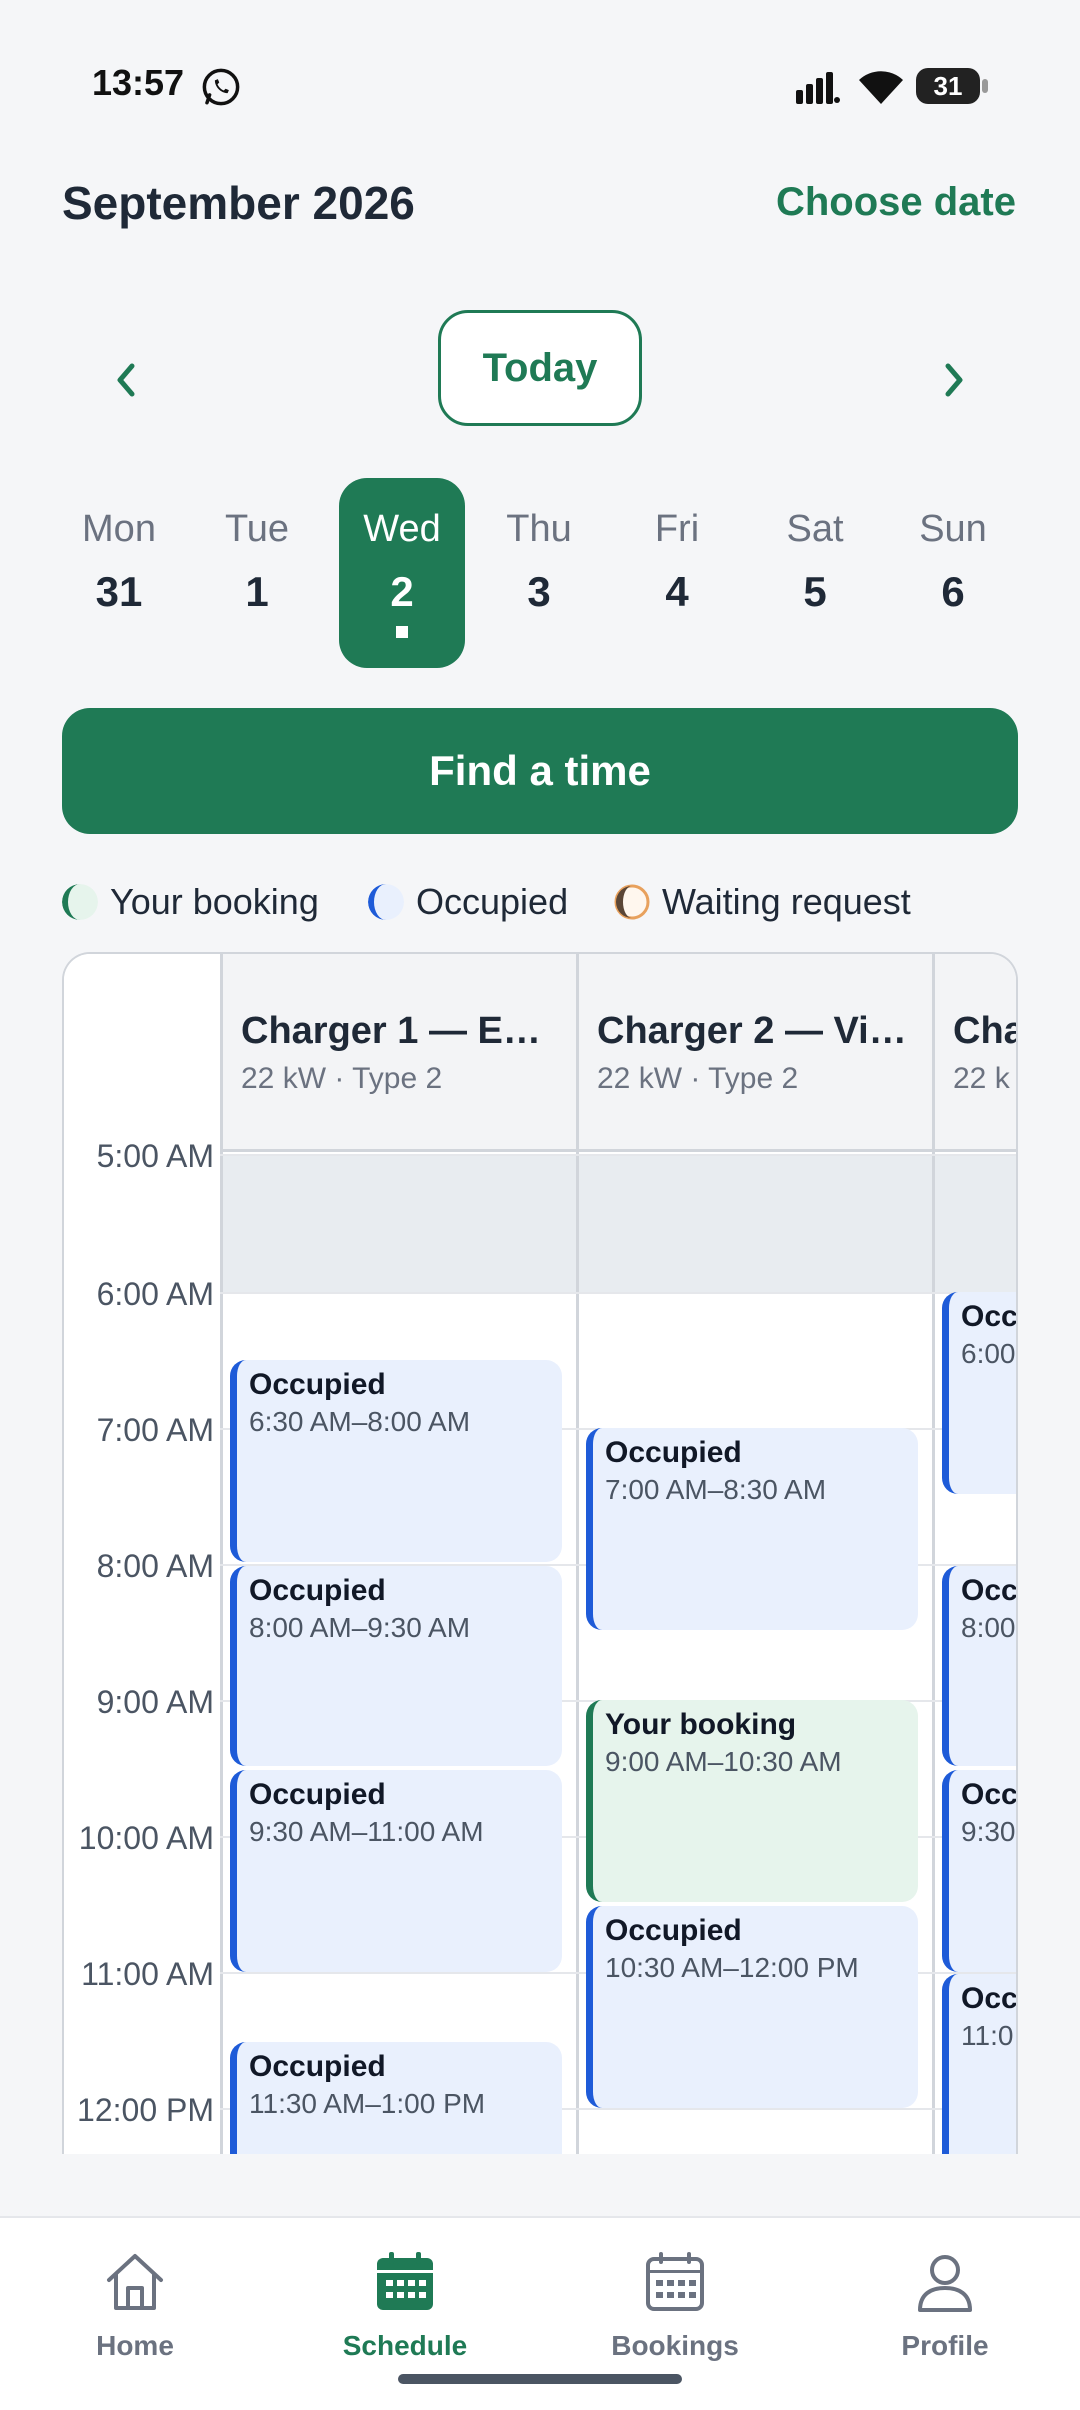 The height and width of the screenshot is (2410, 1080). Describe the element at coordinates (716, 1489) in the screenshot. I see `slot-time: 7:00 AM–8:30 AM` at that location.